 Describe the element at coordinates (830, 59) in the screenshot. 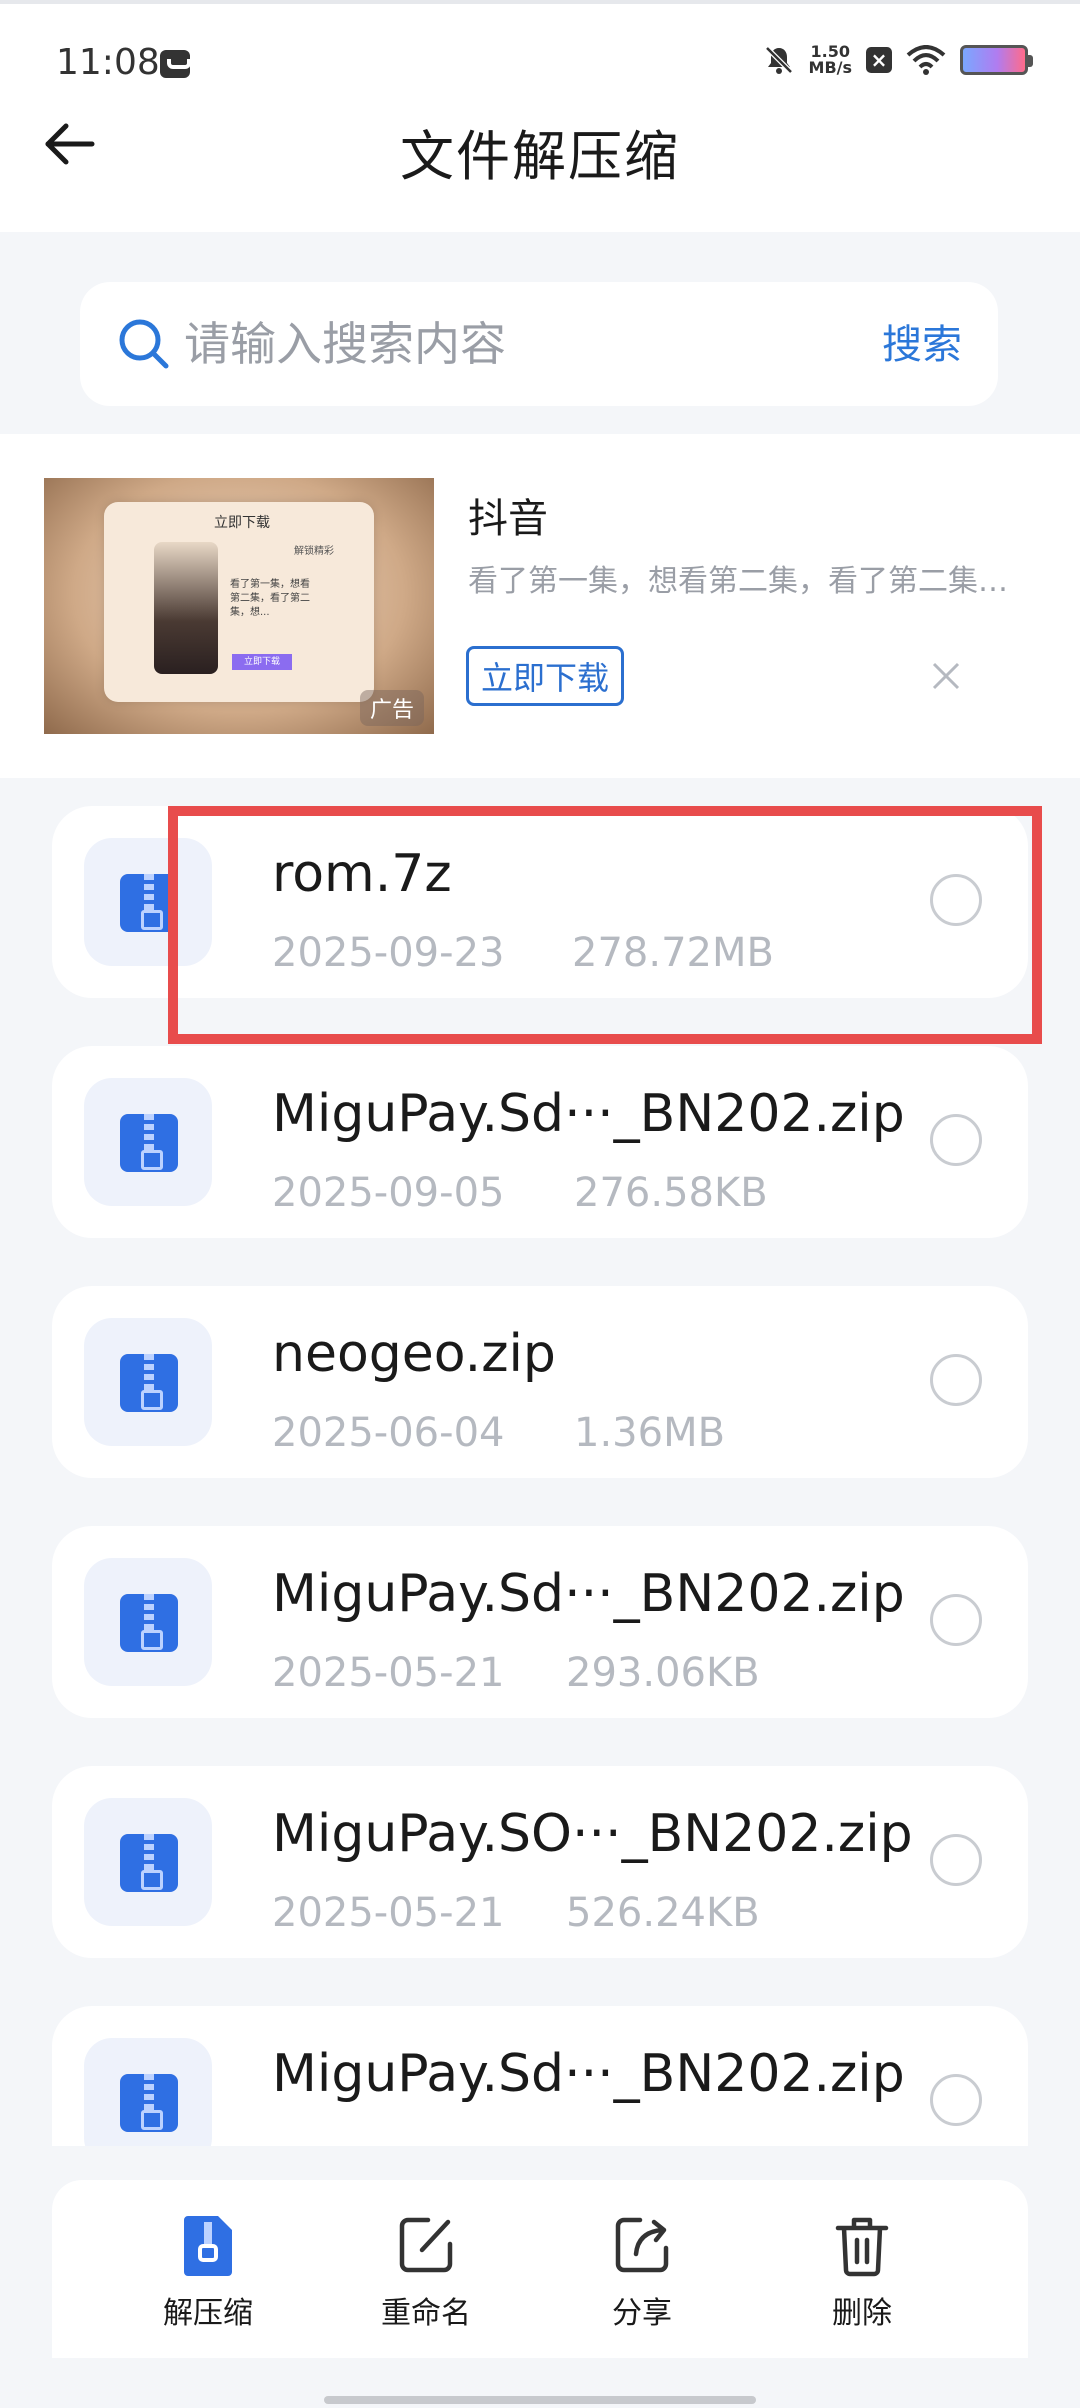

I see `network-speed: 1.50 MB/s` at that location.